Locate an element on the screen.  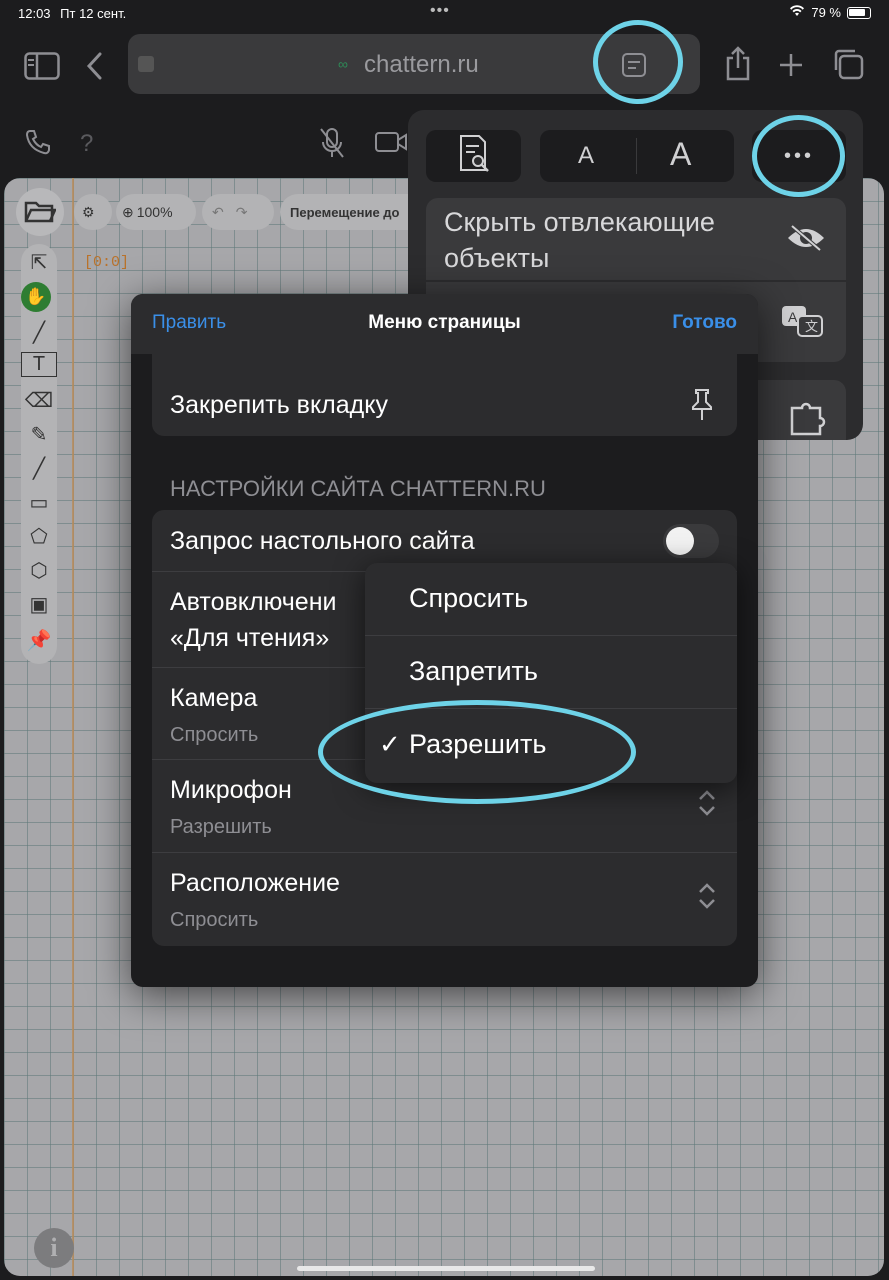
option-deny: Запретить is located at coordinates (551, 672).